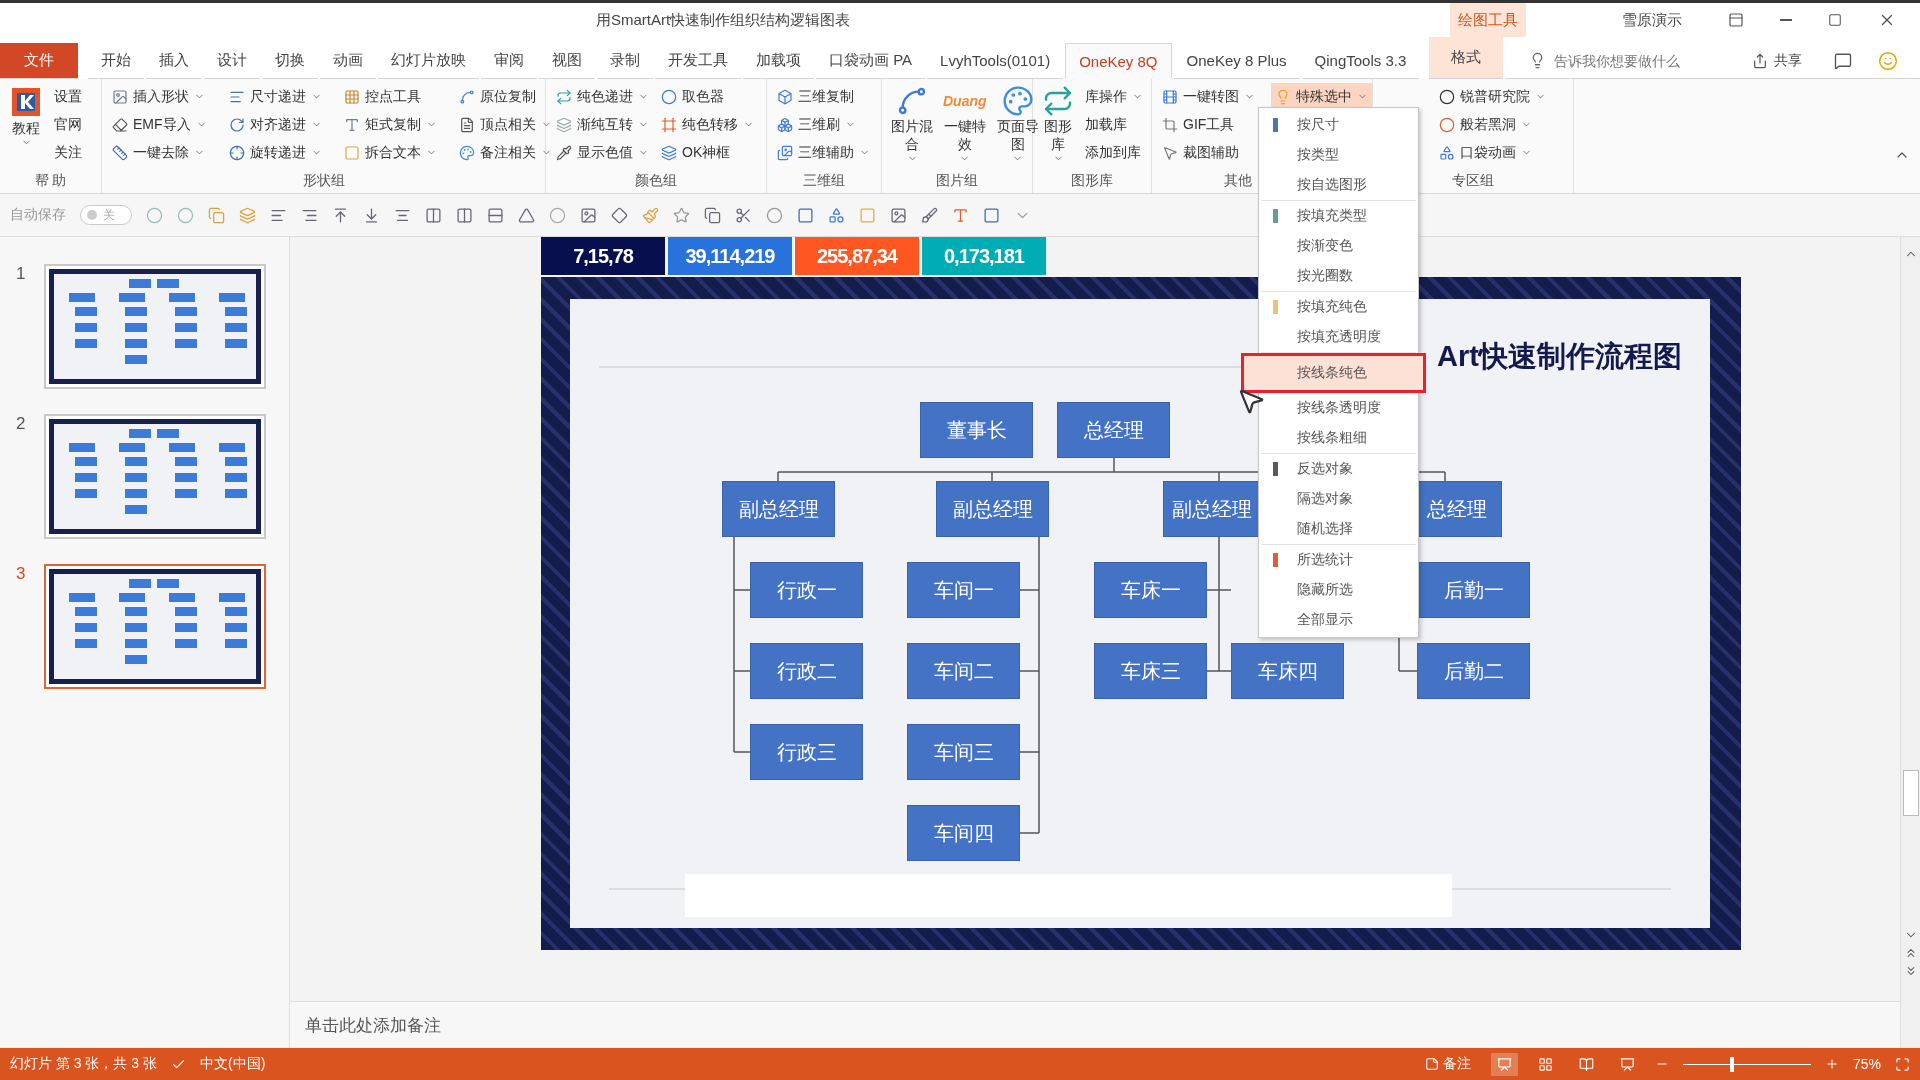 This screenshot has width=1920, height=1080. Describe the element at coordinates (68, 96) in the screenshot. I see `ribbon-button: 设置` at that location.